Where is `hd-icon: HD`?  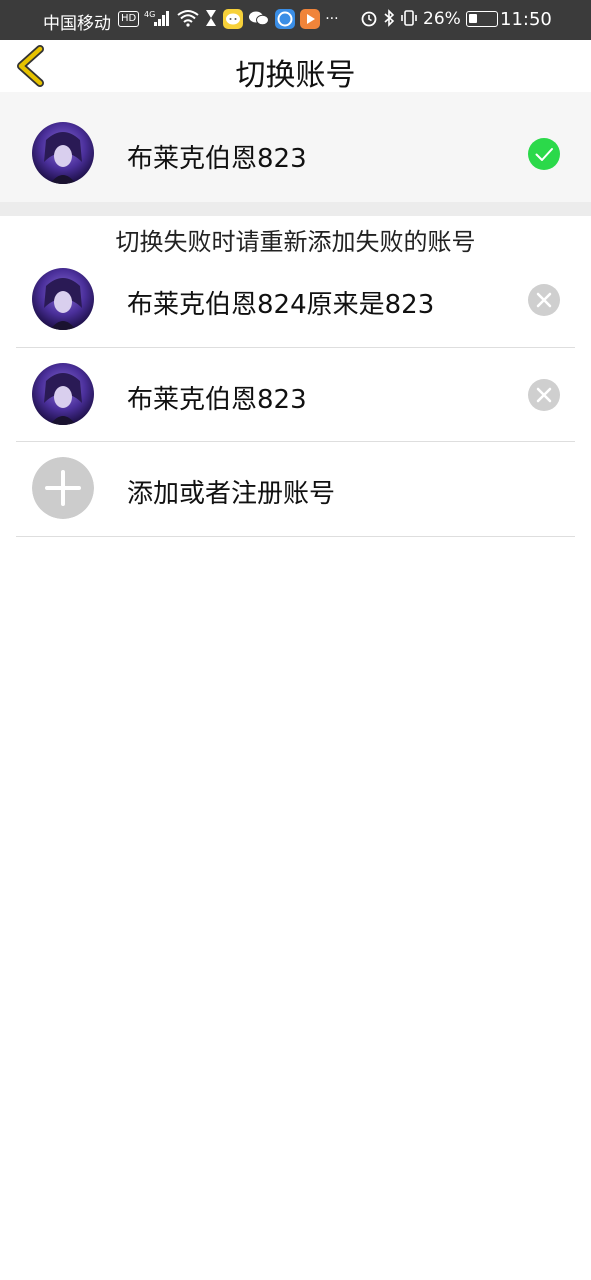 hd-icon: HD is located at coordinates (129, 19).